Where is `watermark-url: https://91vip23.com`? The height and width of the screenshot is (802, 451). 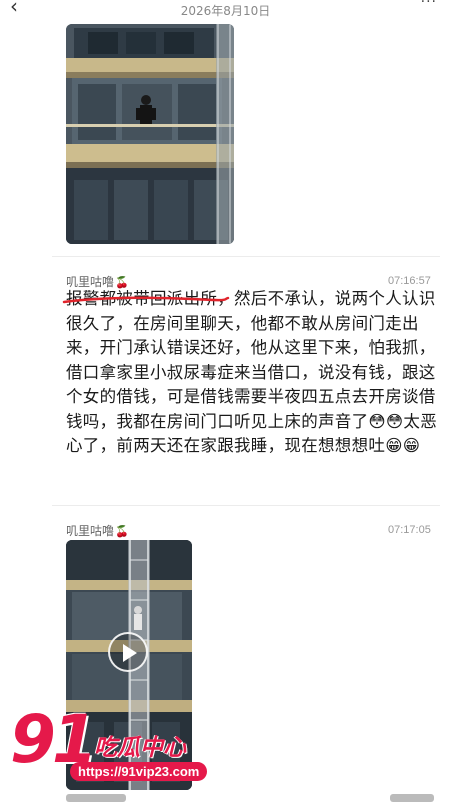 watermark-url: https://91vip23.com is located at coordinates (139, 771).